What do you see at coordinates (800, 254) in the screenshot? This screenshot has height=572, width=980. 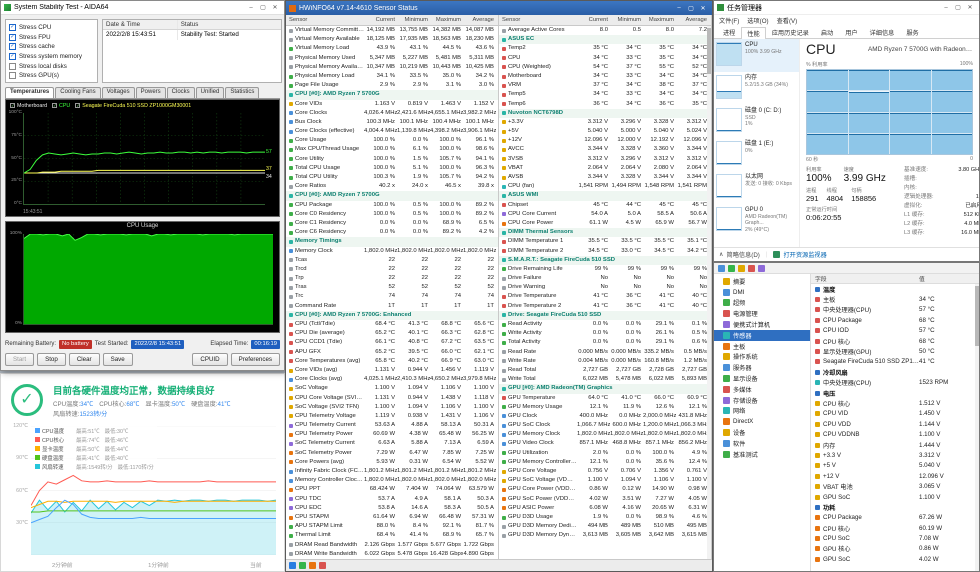 I see `open-resource-monitor-link: 打开资源监视器` at bounding box center [800, 254].